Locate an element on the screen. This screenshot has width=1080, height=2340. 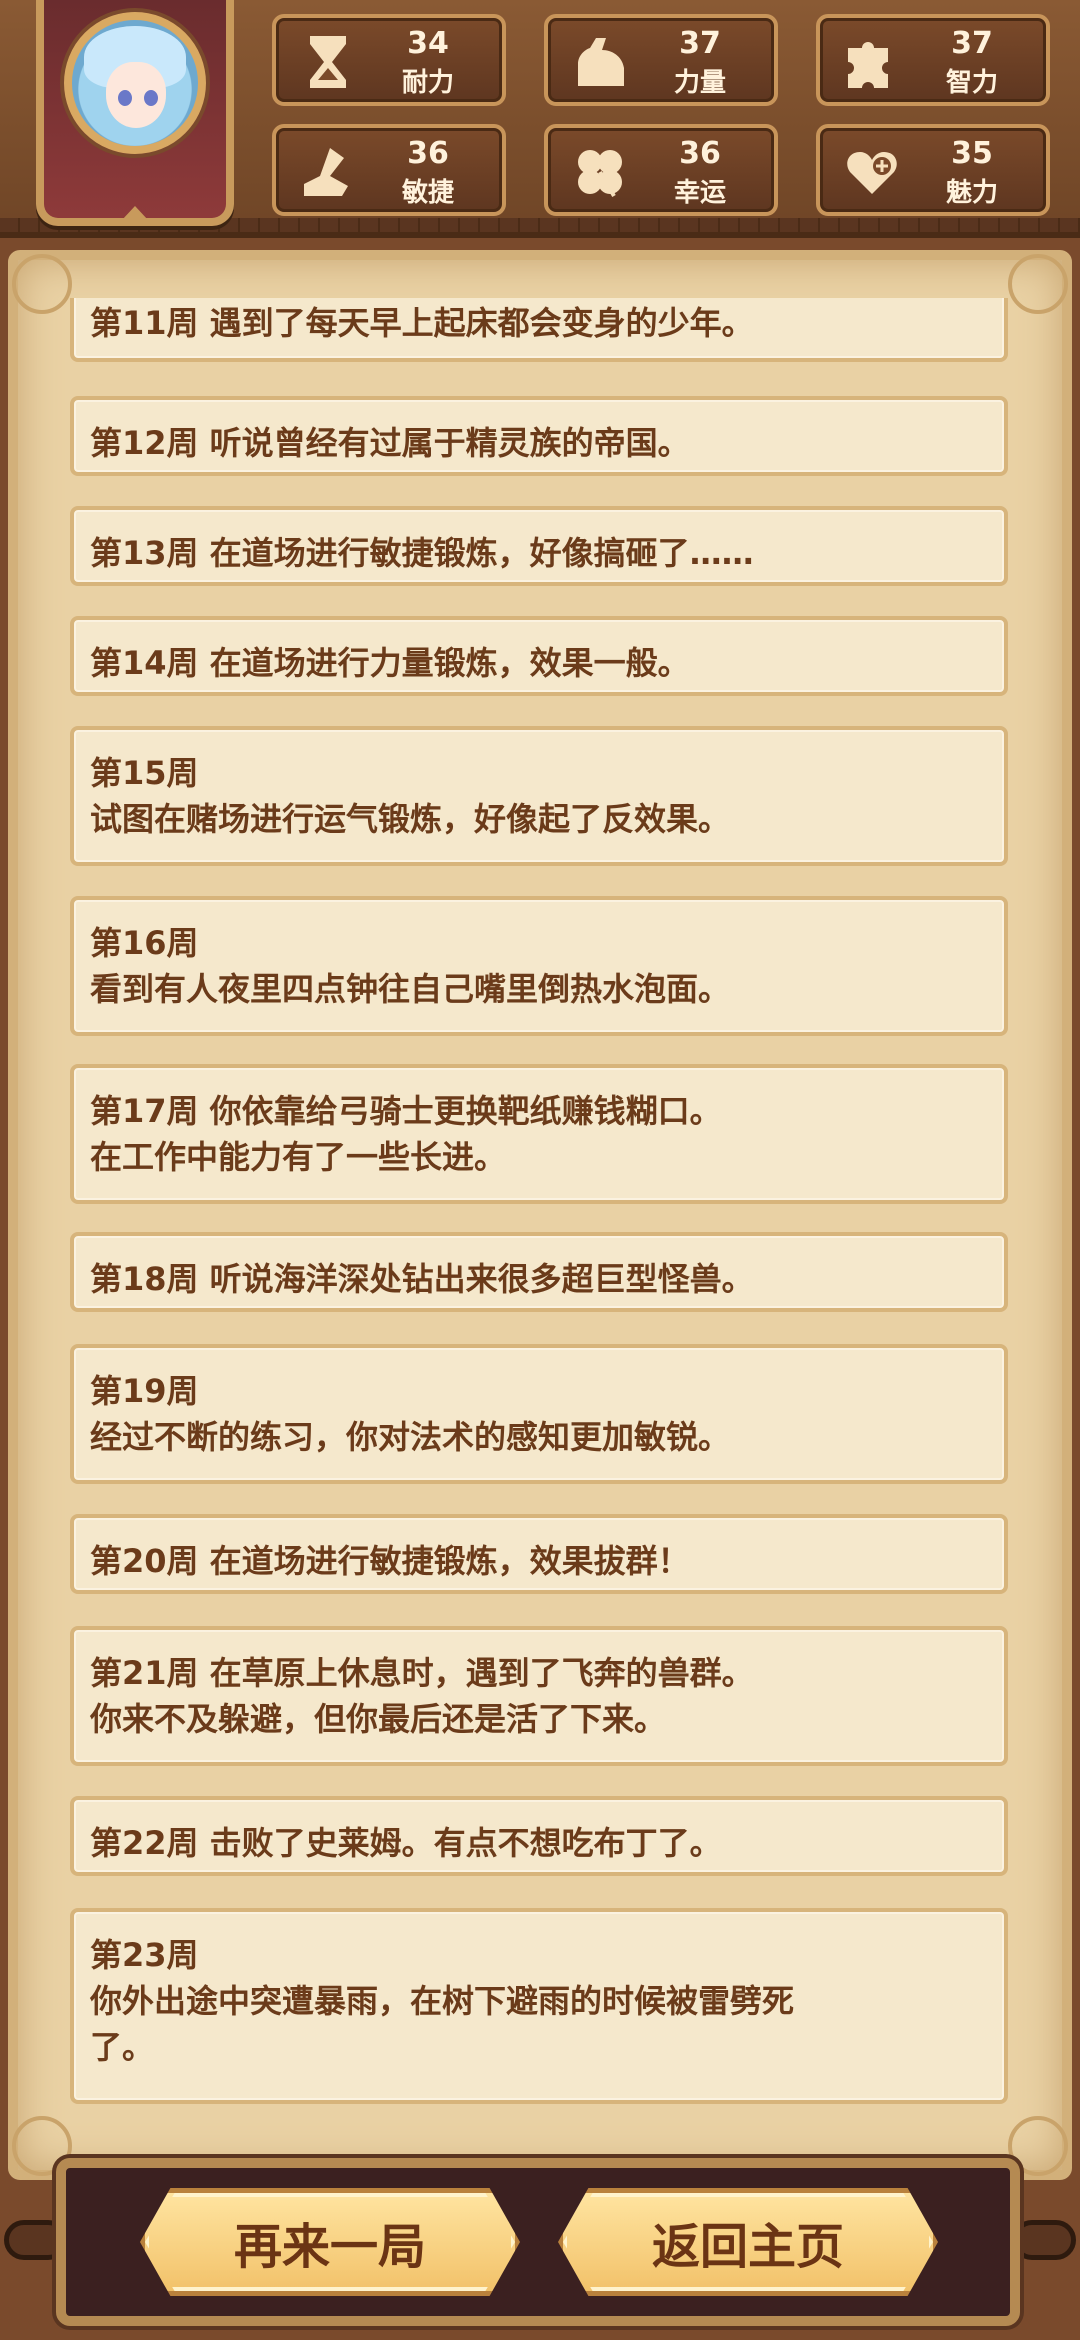
play-again-label: 再来一局 is located at coordinates (329, 2247).